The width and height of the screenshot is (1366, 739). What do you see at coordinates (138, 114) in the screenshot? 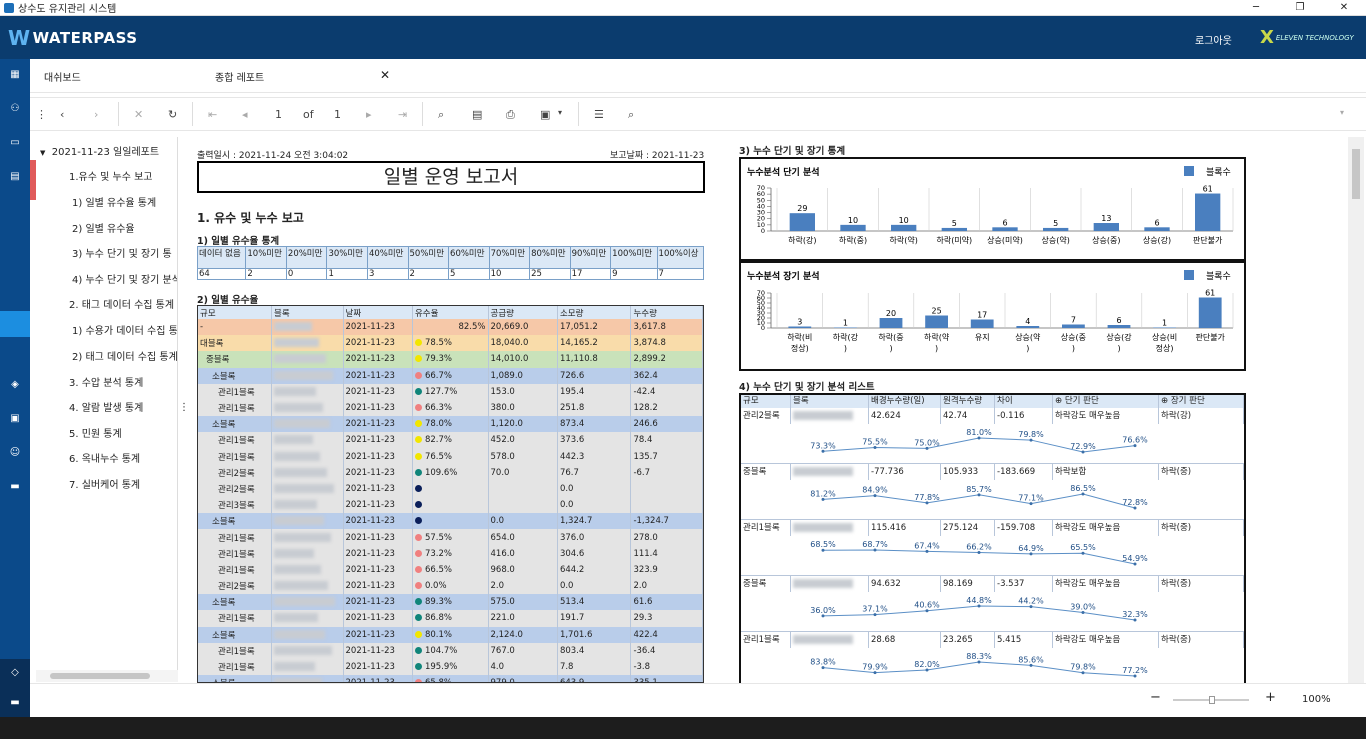
I see `stop-icon: ✕` at bounding box center [138, 114].